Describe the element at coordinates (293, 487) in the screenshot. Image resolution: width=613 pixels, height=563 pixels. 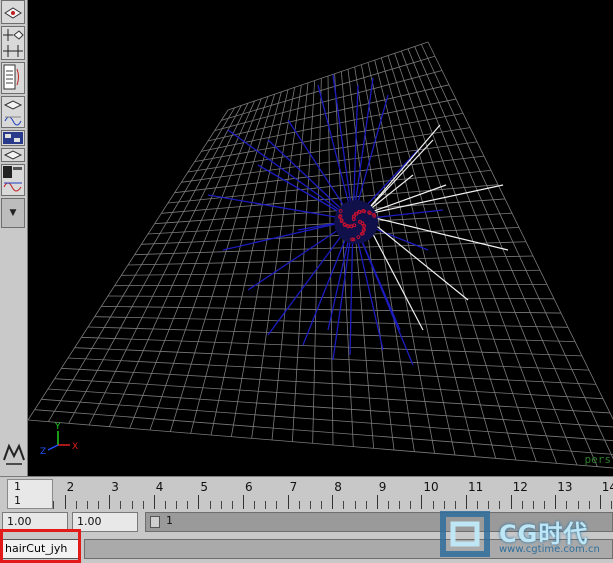
I see `frame-tick-label: 7` at that location.